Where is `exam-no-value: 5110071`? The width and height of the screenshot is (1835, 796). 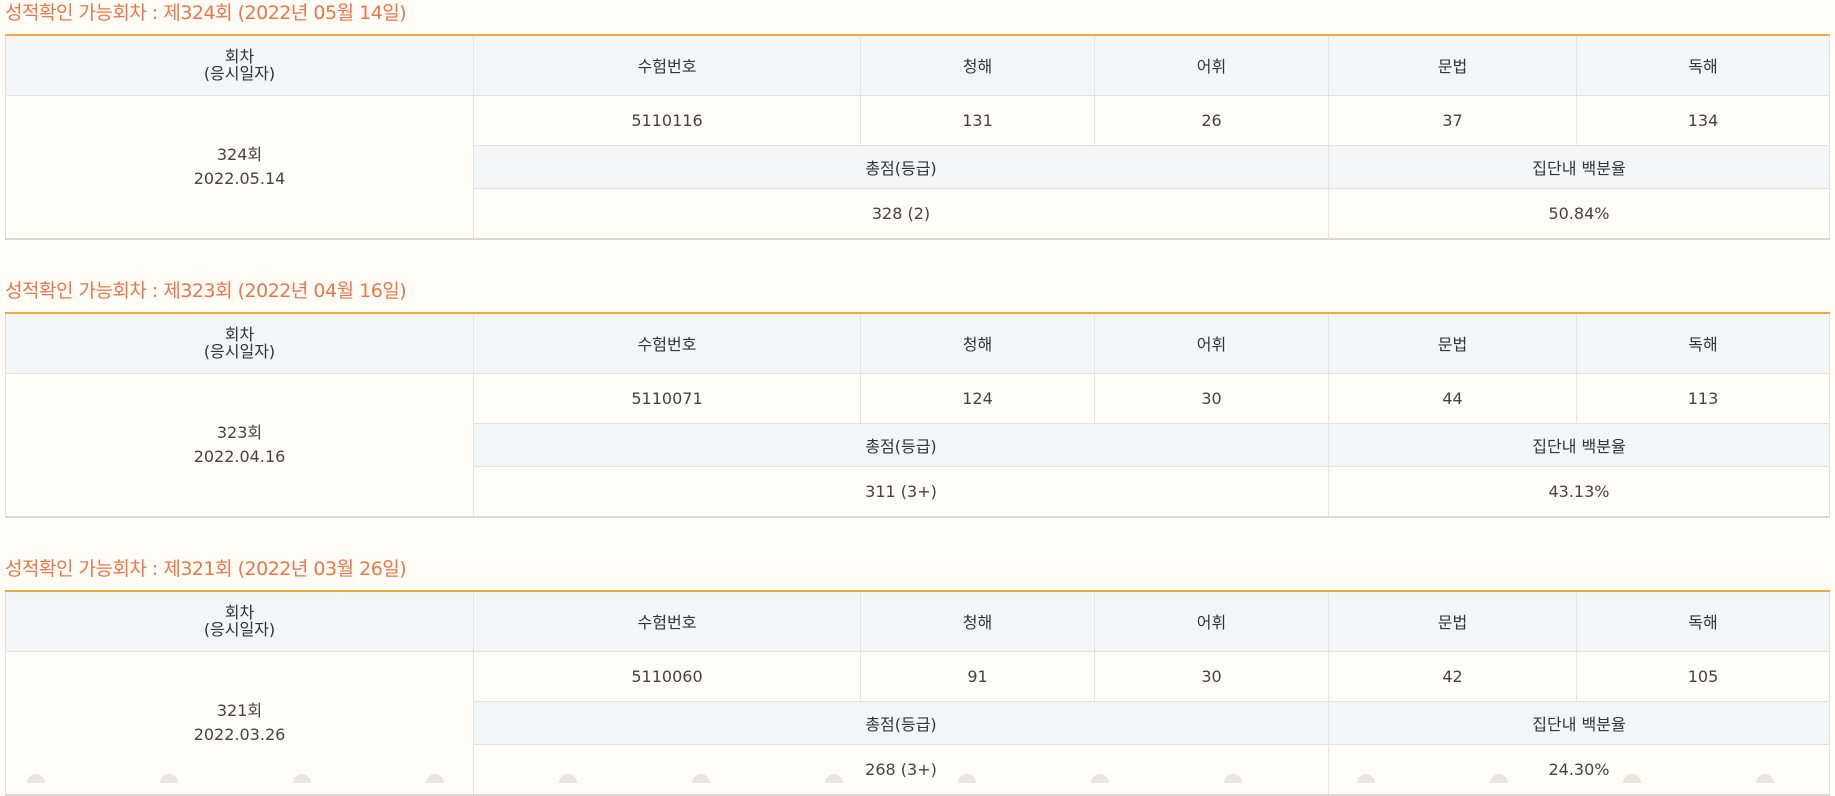
exam-no-value: 5110071 is located at coordinates (667, 398).